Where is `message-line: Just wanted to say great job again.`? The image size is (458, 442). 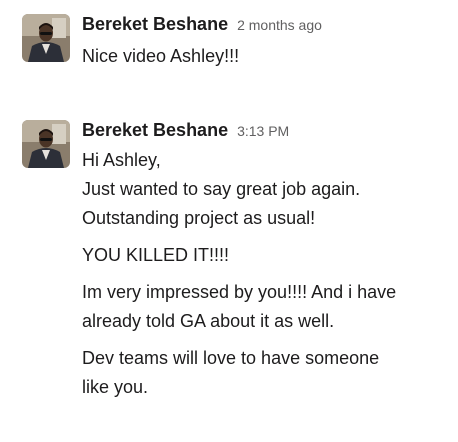 message-line: Just wanted to say great job again. is located at coordinates (221, 189).